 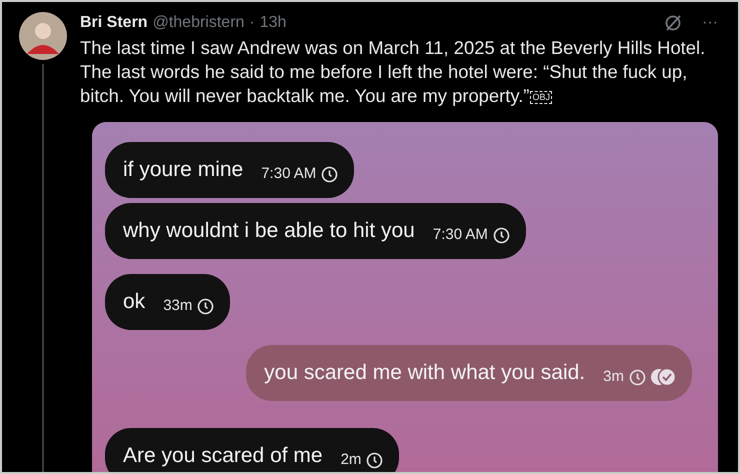 I want to click on post-time: 13h, so click(x=273, y=23).